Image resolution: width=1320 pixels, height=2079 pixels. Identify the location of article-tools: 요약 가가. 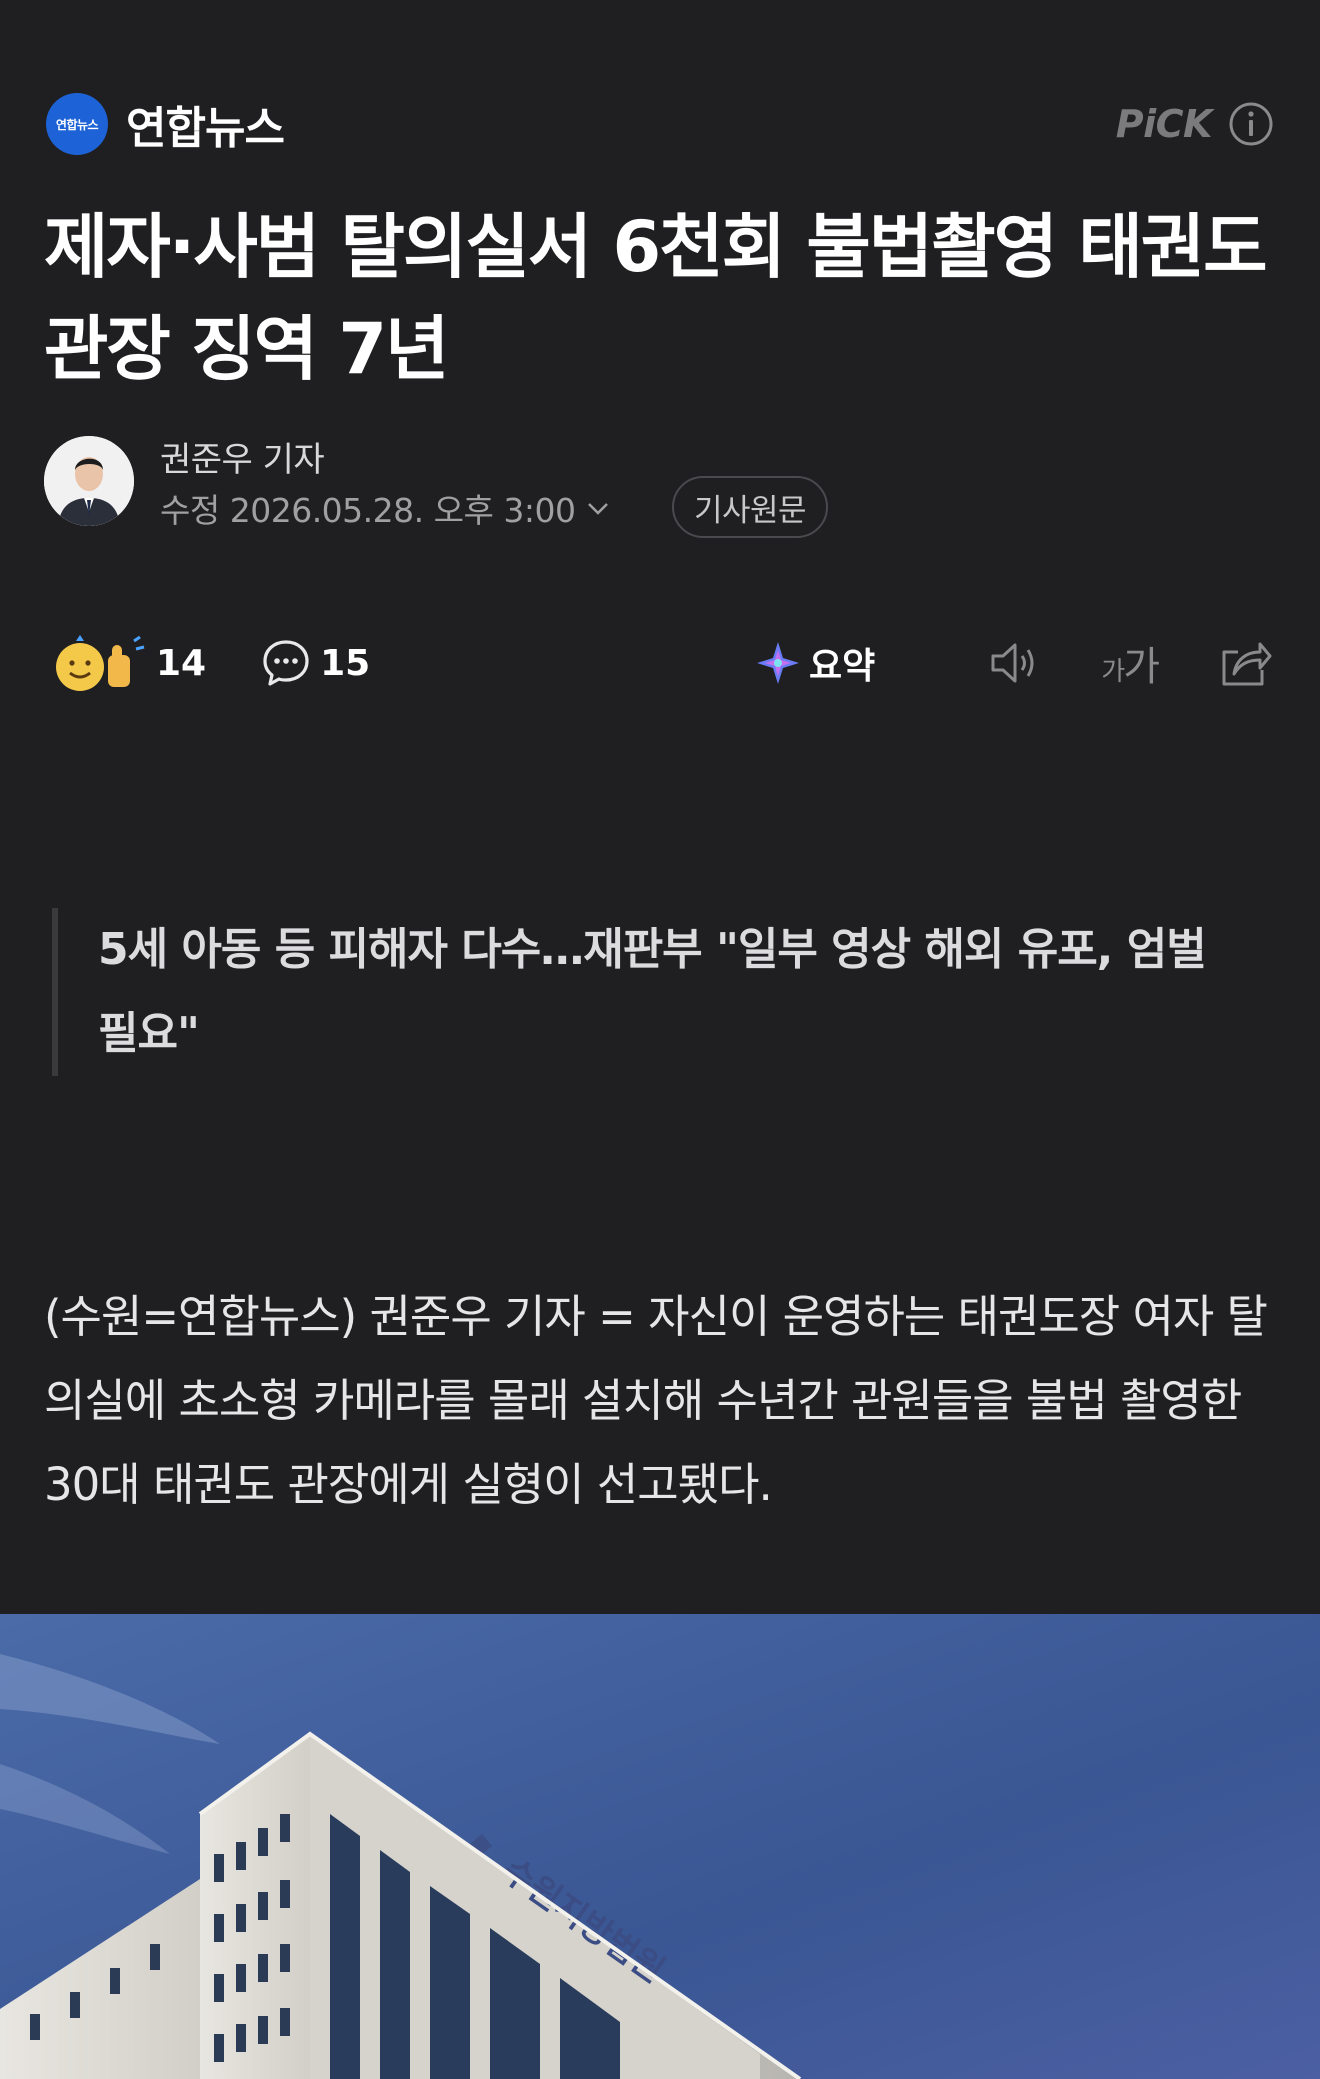
(1014, 663).